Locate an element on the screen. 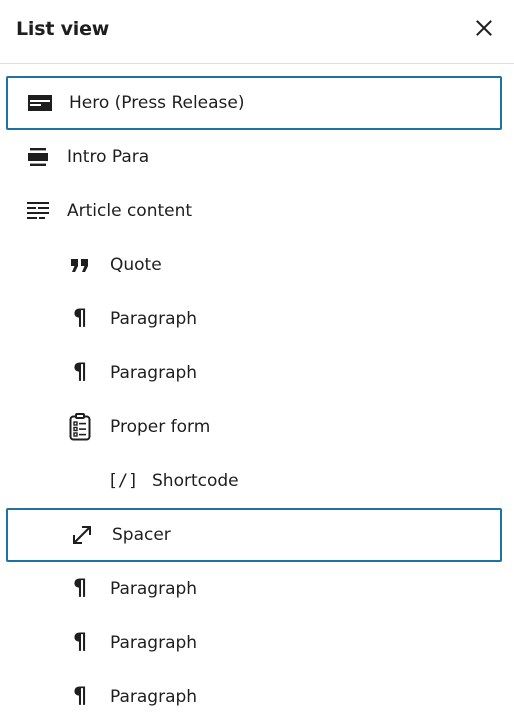  list-item-article-content: Article content is located at coordinates (254, 211).